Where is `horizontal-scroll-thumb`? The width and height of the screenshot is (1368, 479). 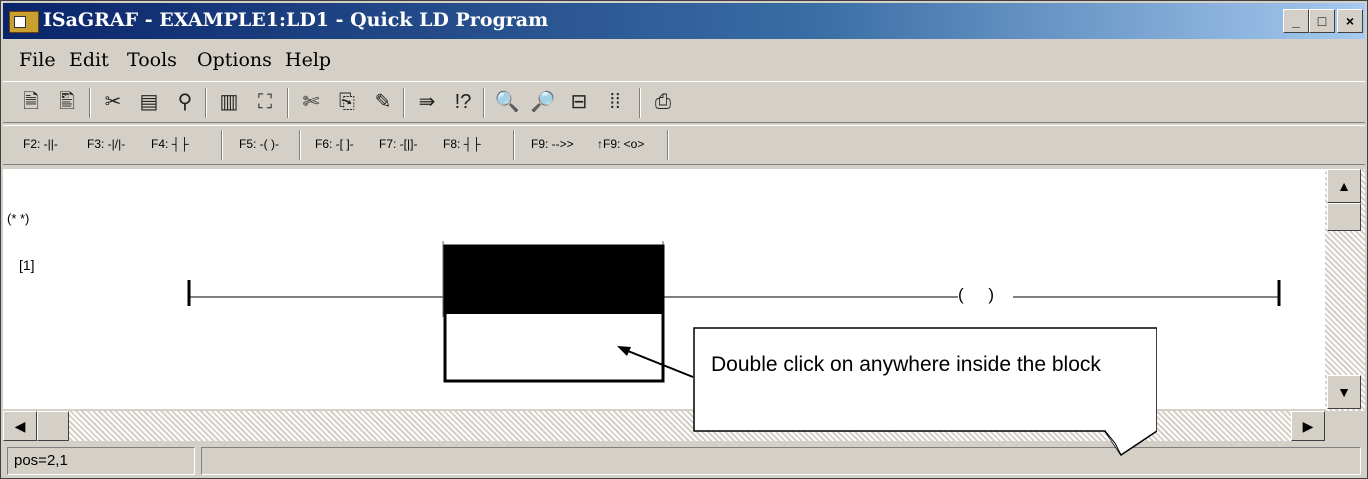 horizontal-scroll-thumb is located at coordinates (53, 426).